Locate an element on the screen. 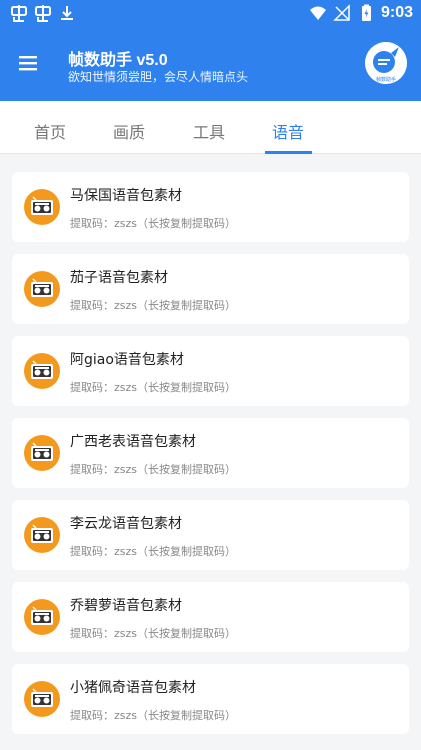 The width and height of the screenshot is (421, 750). notification-app-icon is located at coordinates (19, 13).